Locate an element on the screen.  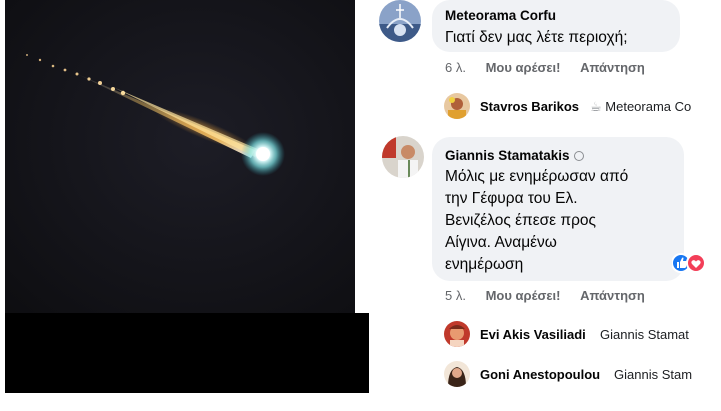
avatar-meteorama-corfu is located at coordinates (400, 21).